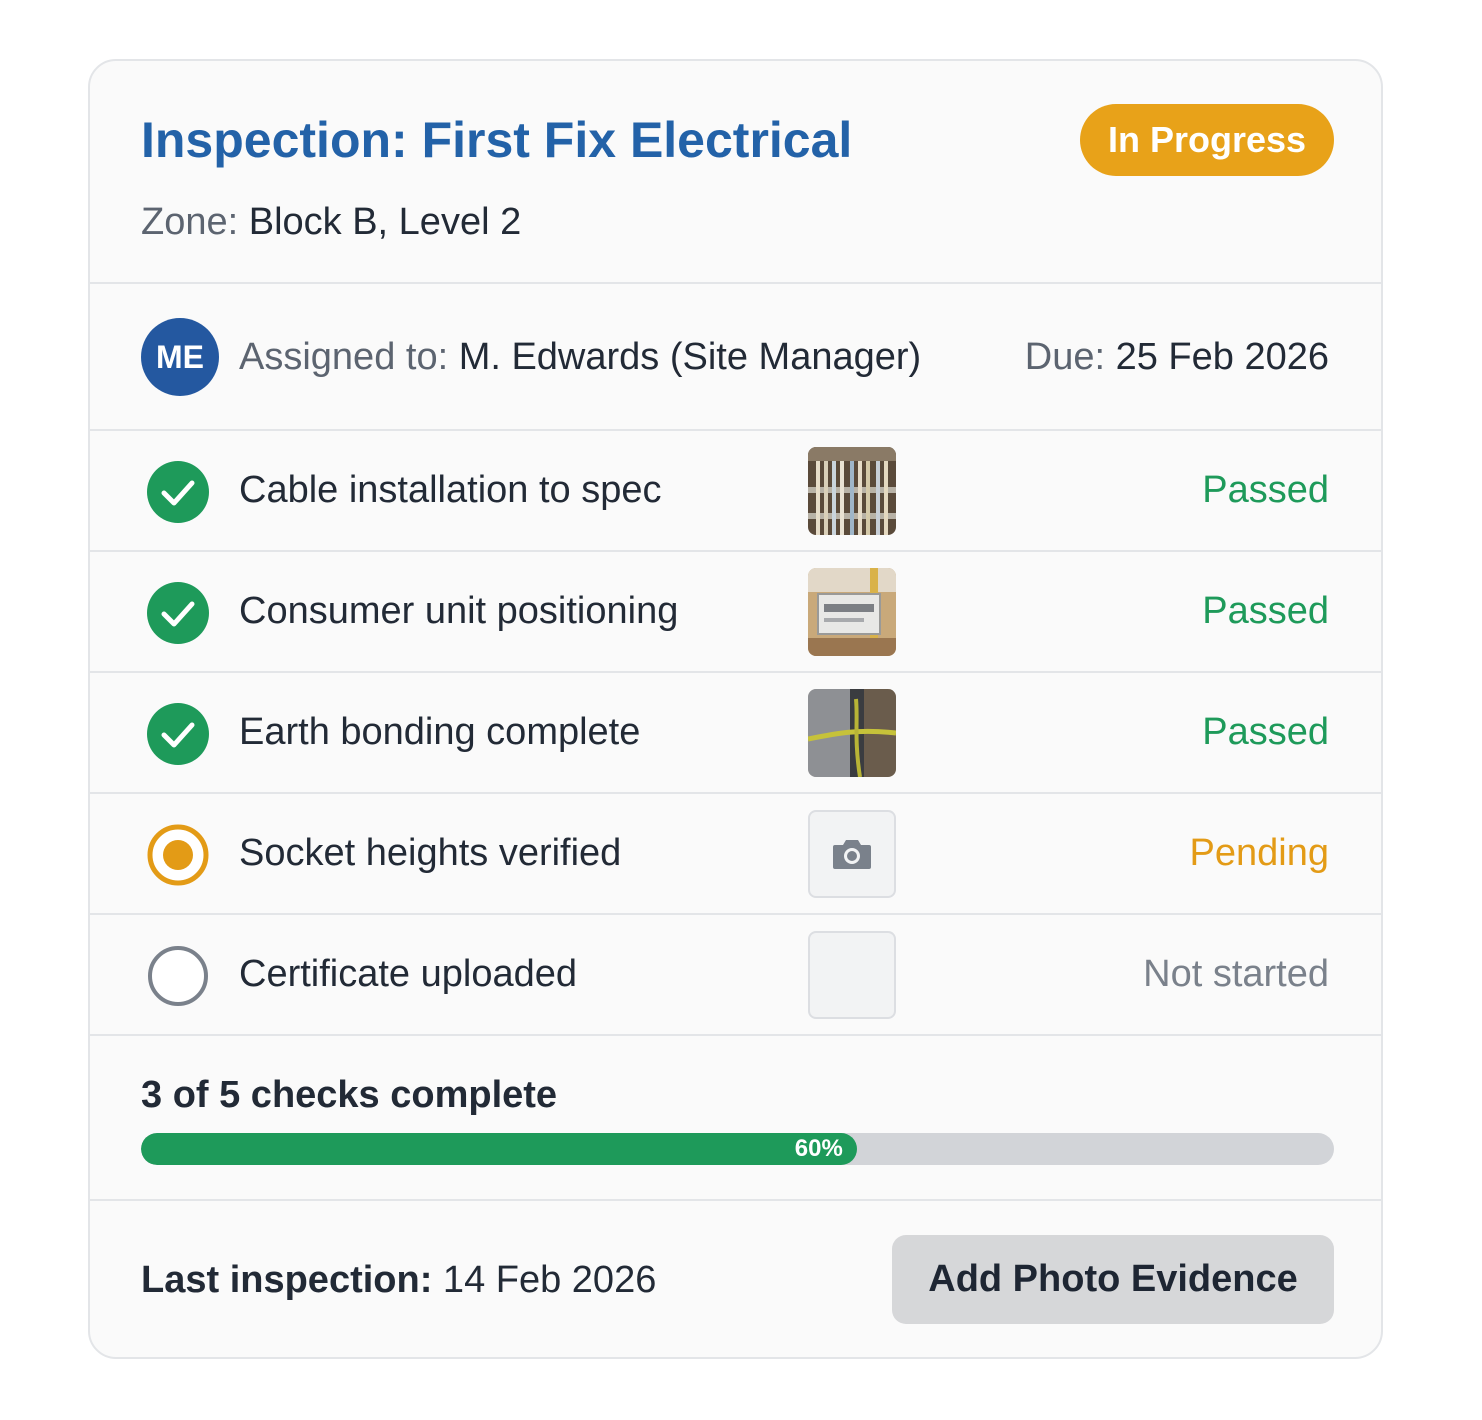 The image size is (1482, 1420). What do you see at coordinates (735, 612) in the screenshot?
I see `check-row: Consumer unit positioning Passed` at bounding box center [735, 612].